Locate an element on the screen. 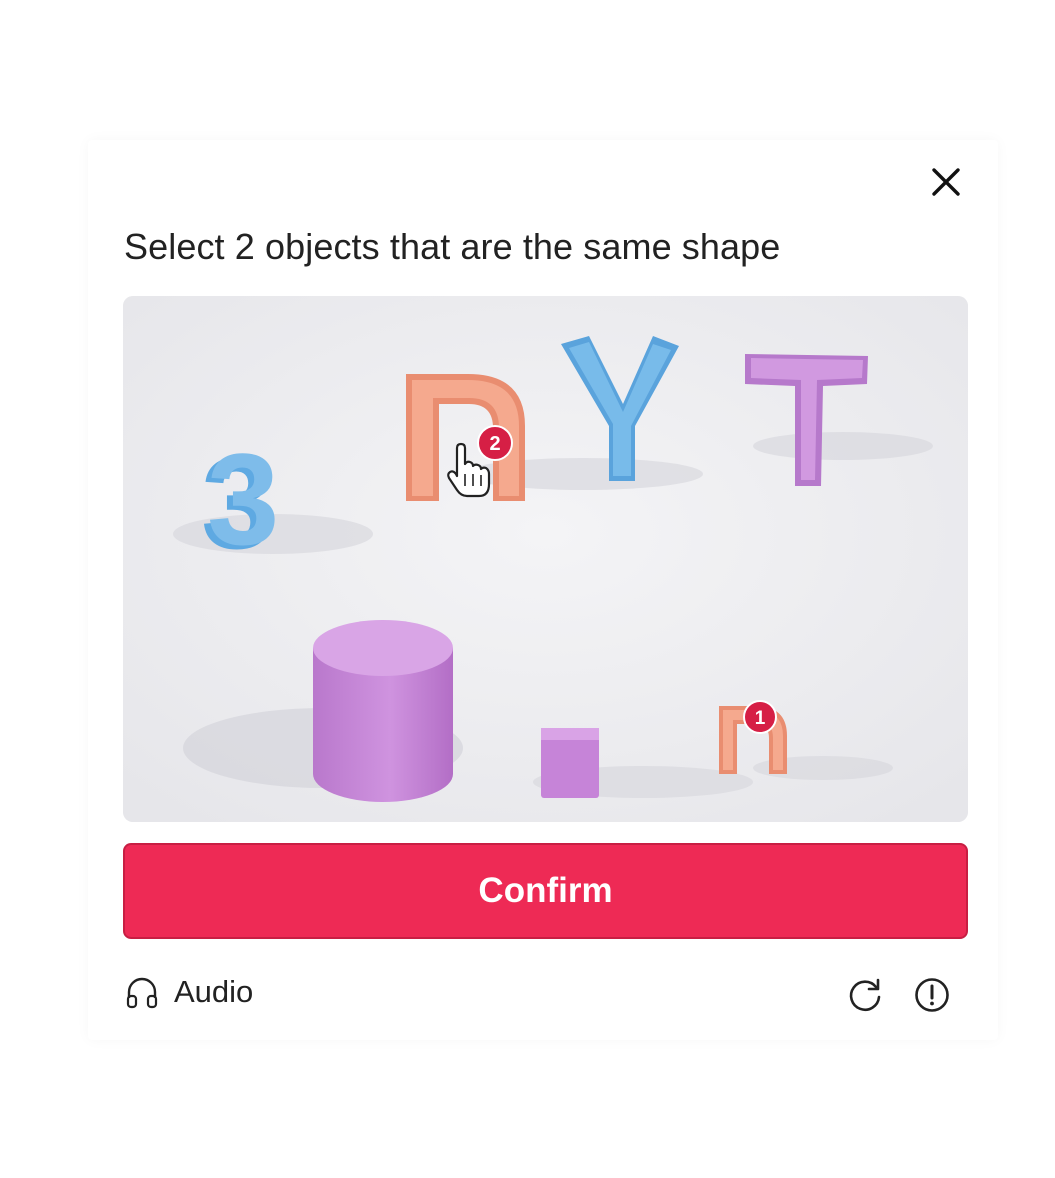  selection-marker-2: 2 is located at coordinates (495, 443).